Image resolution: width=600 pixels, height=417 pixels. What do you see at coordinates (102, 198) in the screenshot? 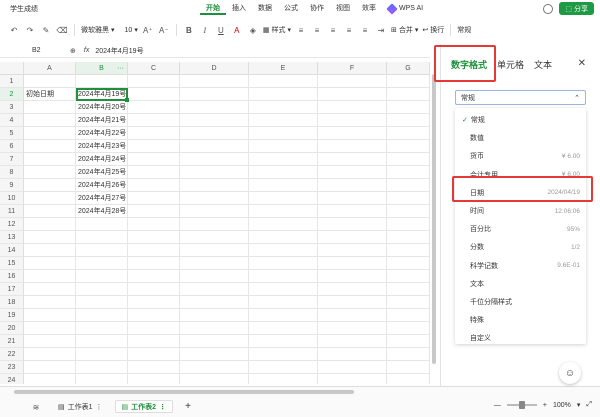
I see `cell-b10: 2024年4月27号` at bounding box center [102, 198].